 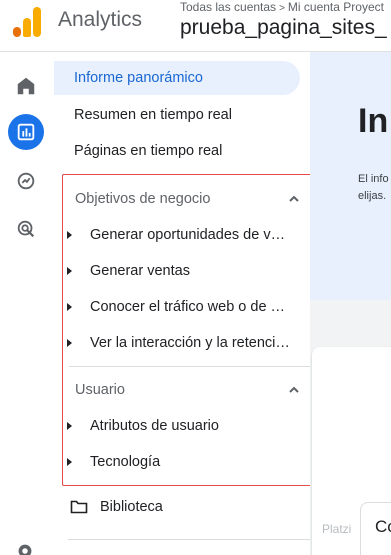 What do you see at coordinates (191, 390) in the screenshot?
I see `user-section-header: Usuario` at bounding box center [191, 390].